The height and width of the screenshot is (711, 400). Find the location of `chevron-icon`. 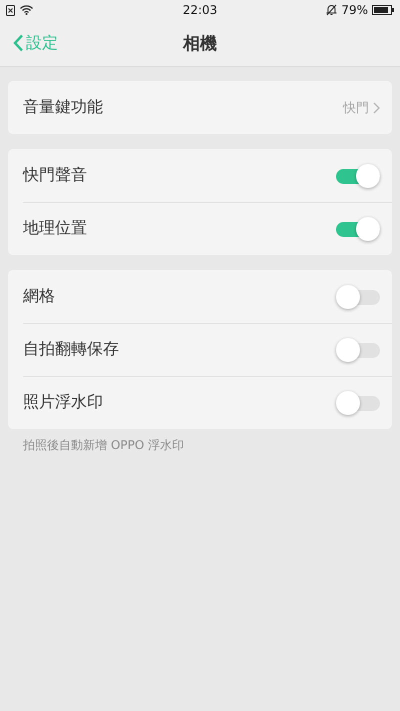

chevron-icon is located at coordinates (376, 108).